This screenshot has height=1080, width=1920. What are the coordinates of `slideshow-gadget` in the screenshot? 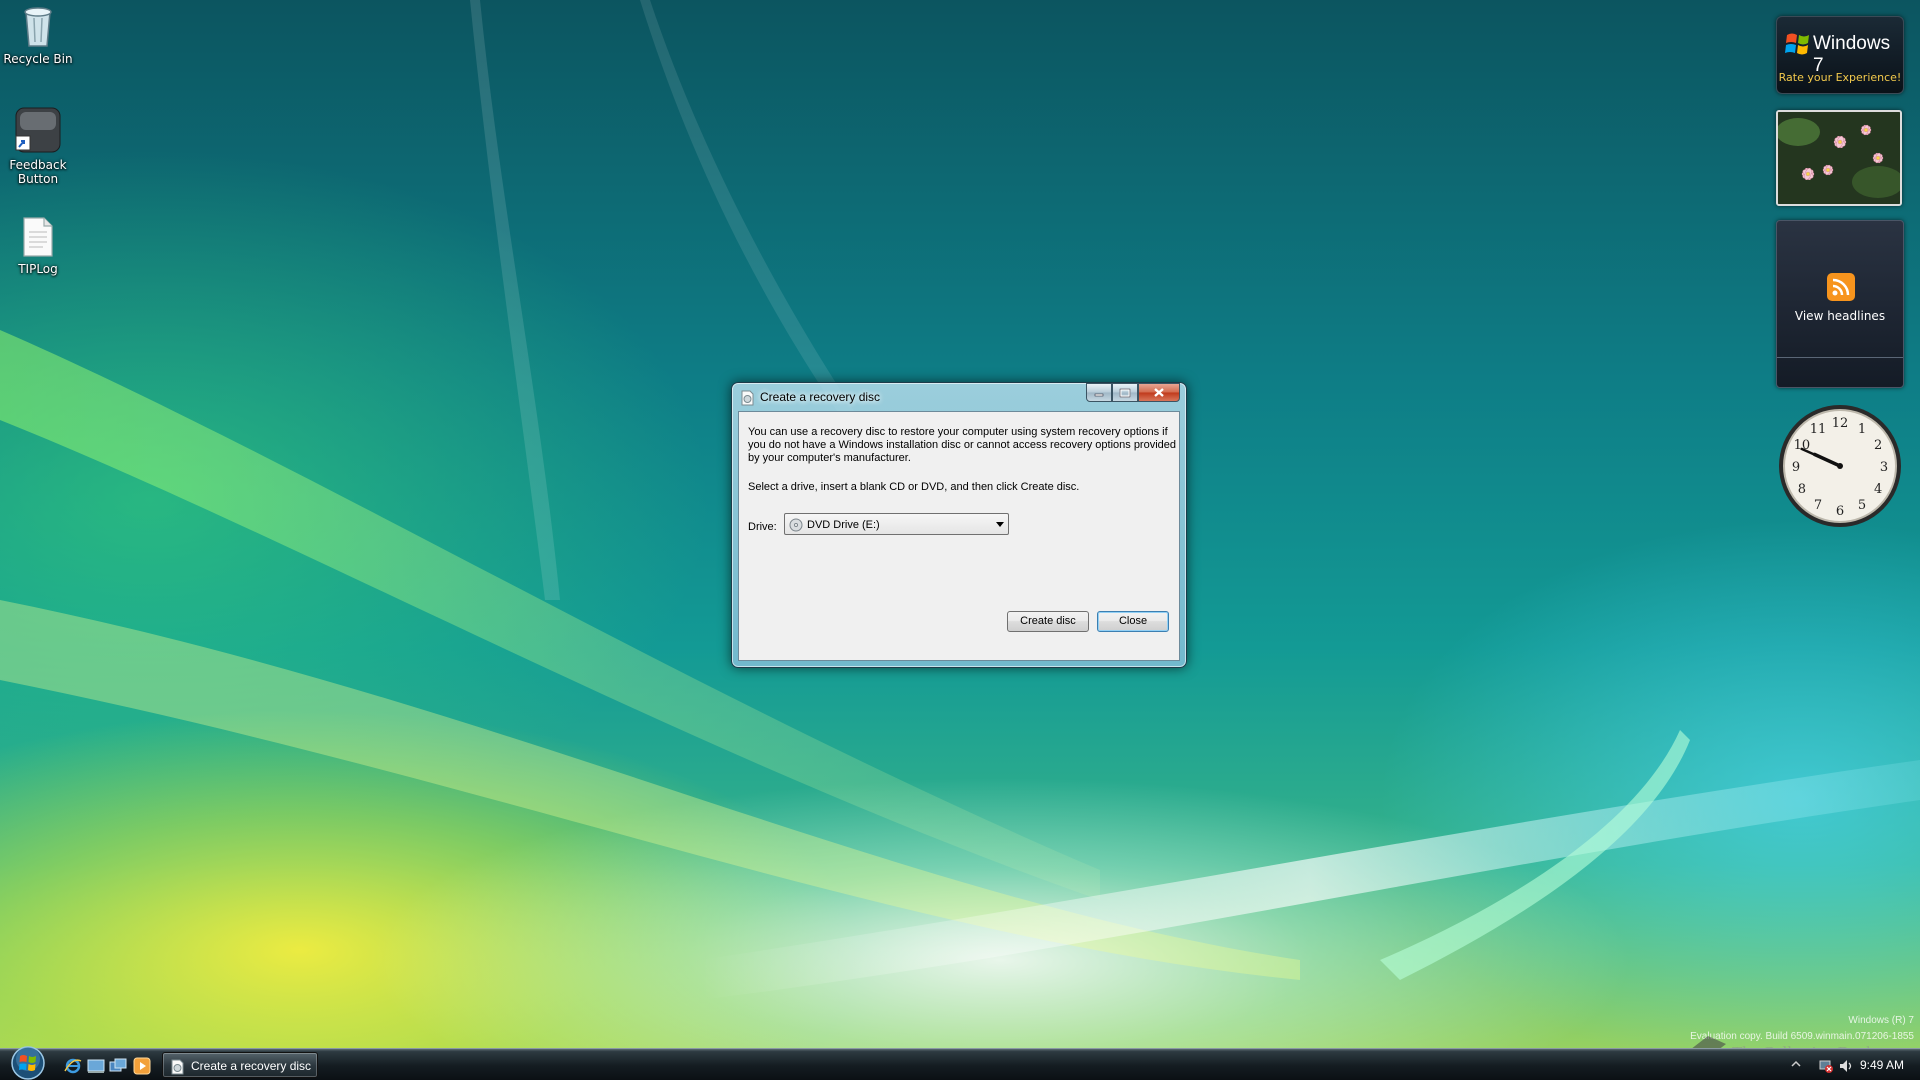 It's located at (1839, 158).